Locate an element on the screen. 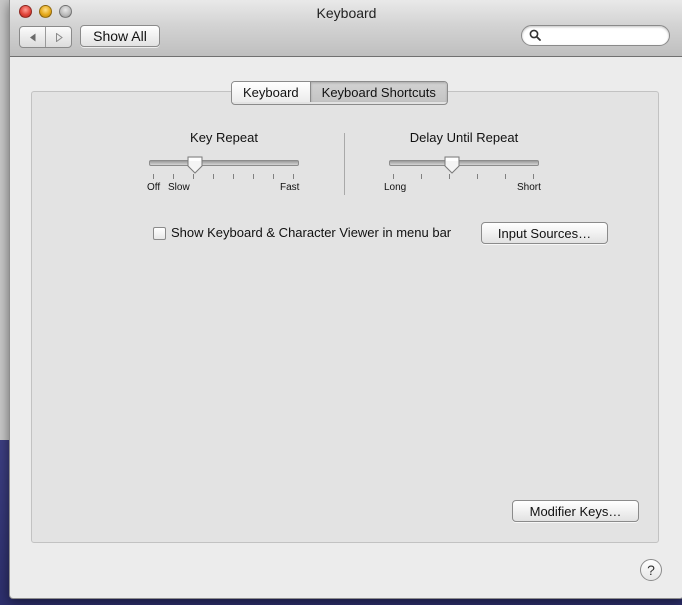 The image size is (682, 605). chevron-left-icon is located at coordinates (32, 37).